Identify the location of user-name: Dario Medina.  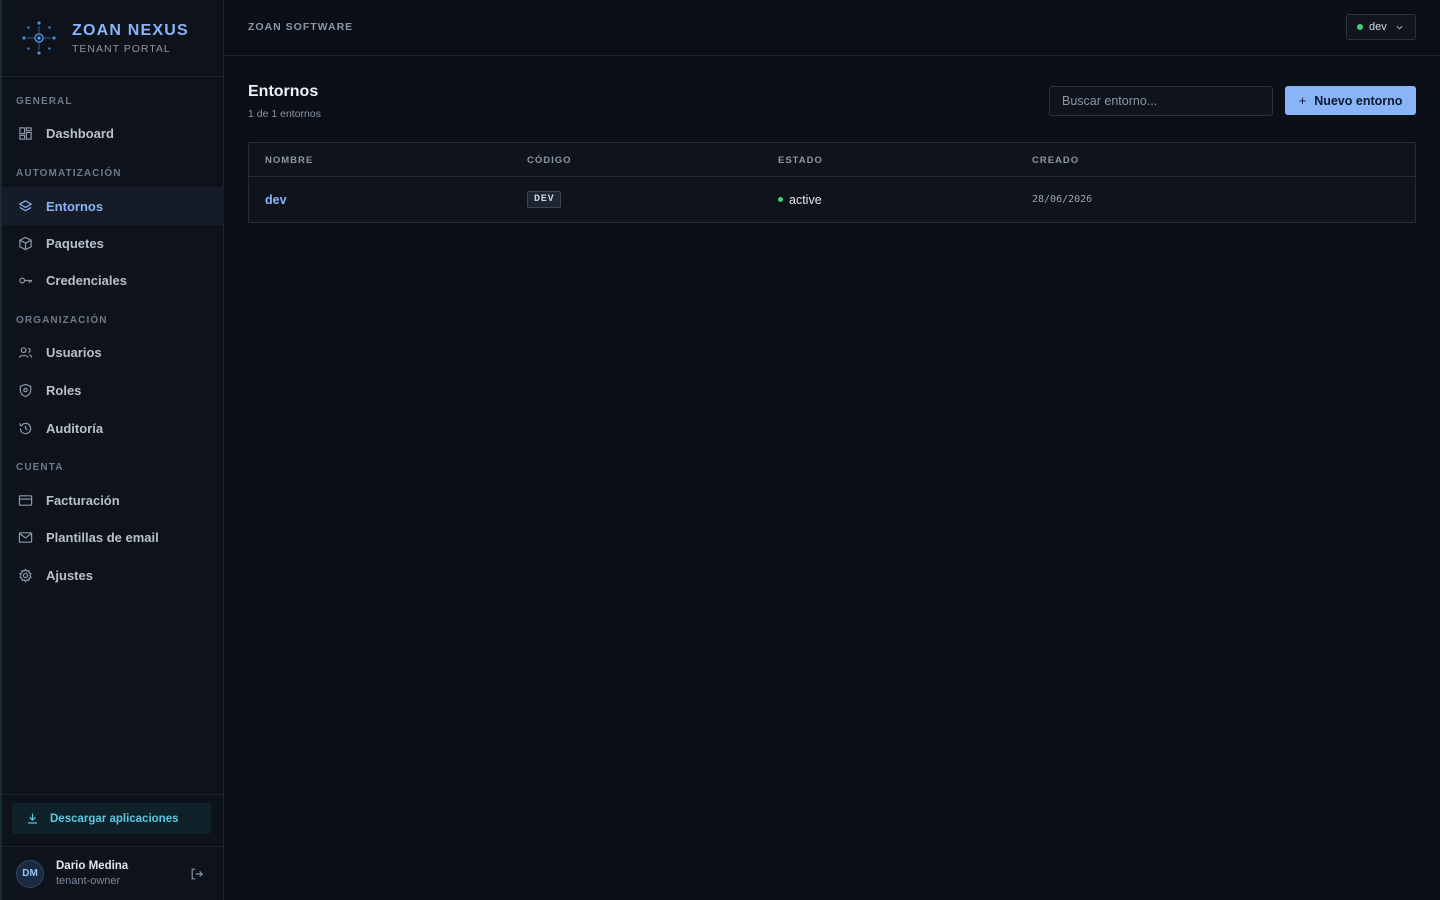
(92, 866).